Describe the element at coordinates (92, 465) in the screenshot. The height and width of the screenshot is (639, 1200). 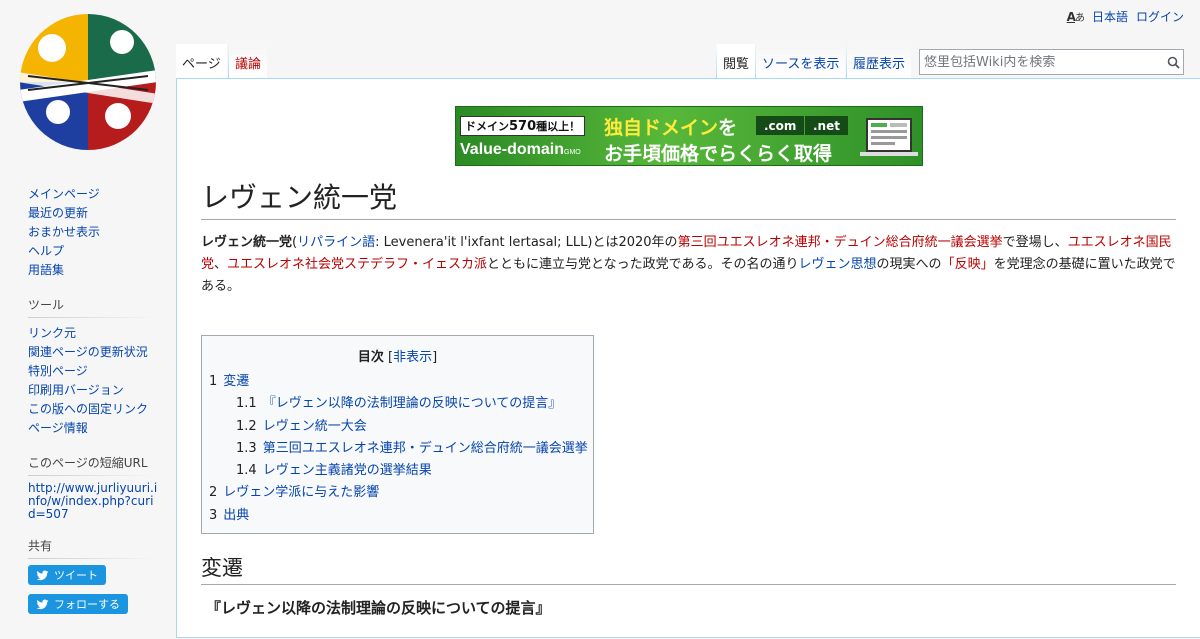
I see `shorturl-heading: このページの短縮URL` at that location.